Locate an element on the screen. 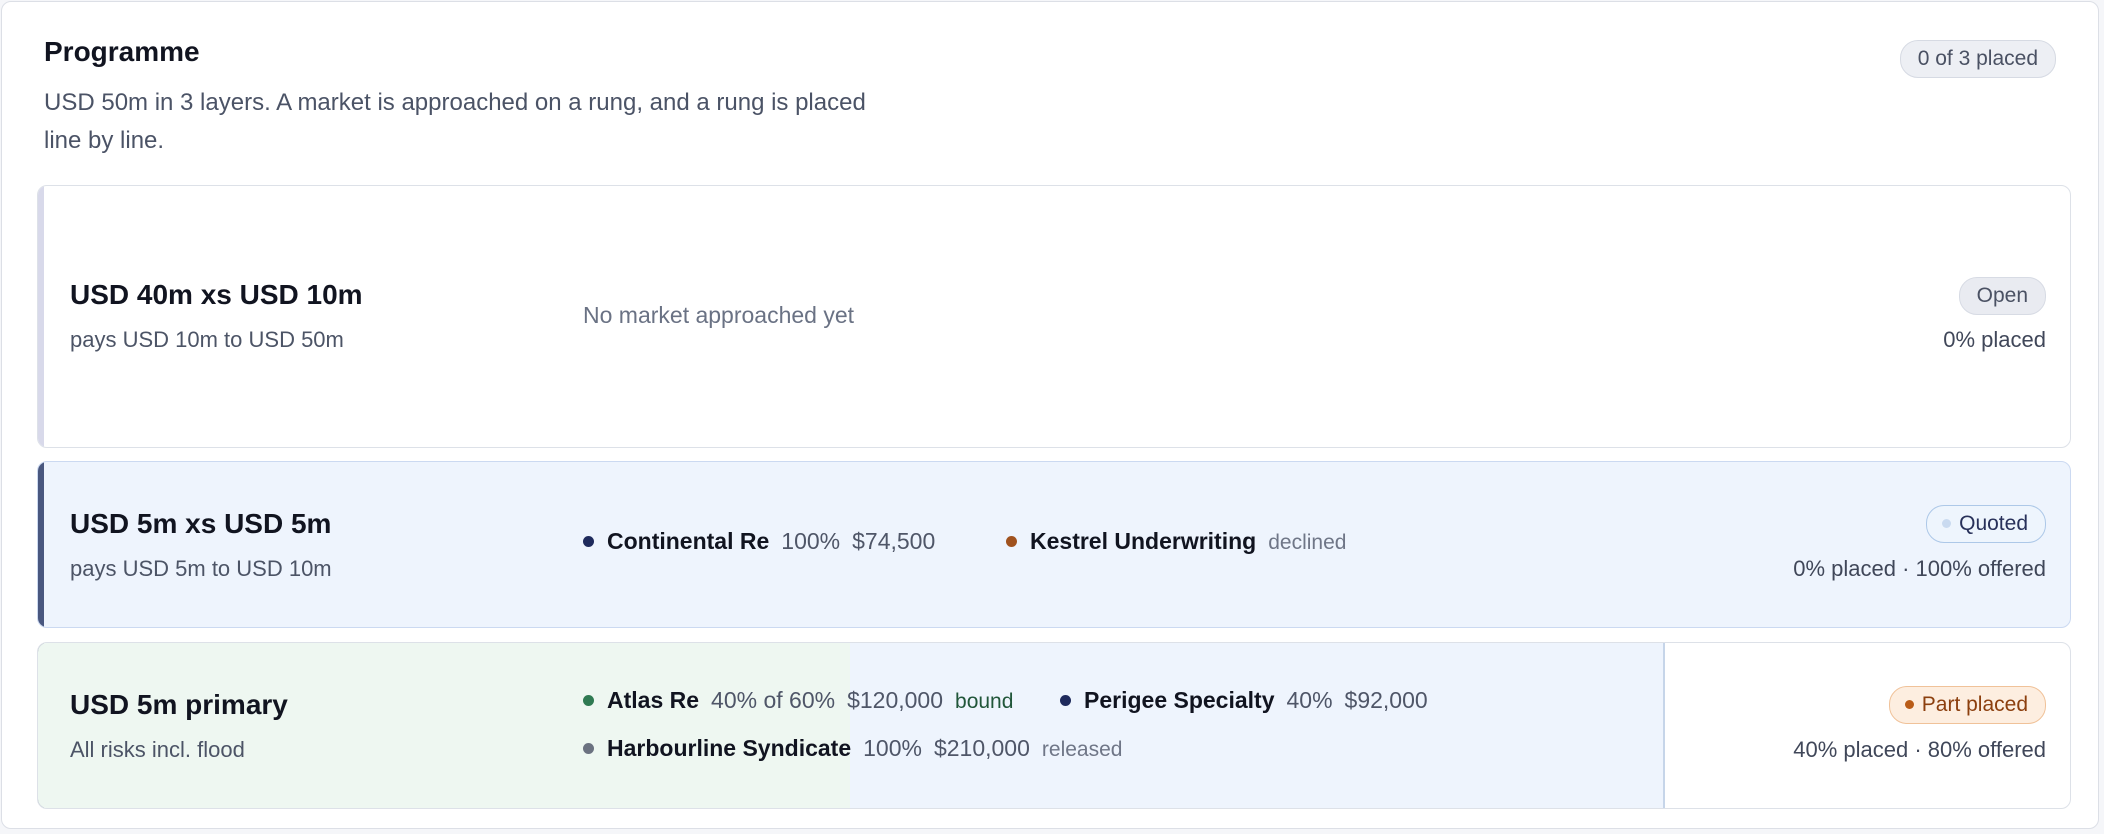 The height and width of the screenshot is (834, 2104). offered-fill-bar is located at coordinates (1257, 725).